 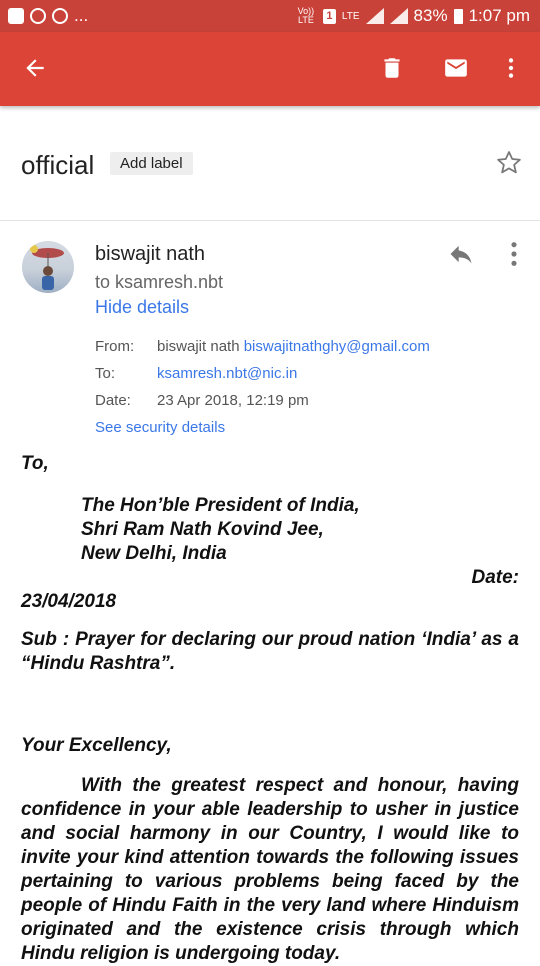 I want to click on sender-name: biswajit nath, so click(x=150, y=254).